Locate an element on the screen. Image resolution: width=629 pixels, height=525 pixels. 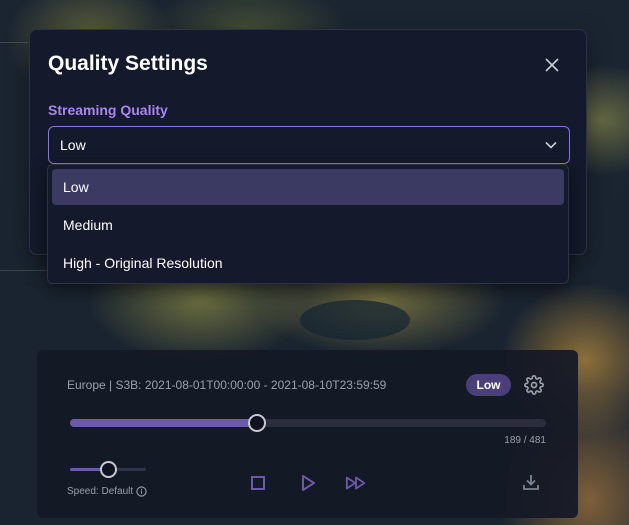
streaming-quality-label: Streaming Quality is located at coordinates (108, 110).